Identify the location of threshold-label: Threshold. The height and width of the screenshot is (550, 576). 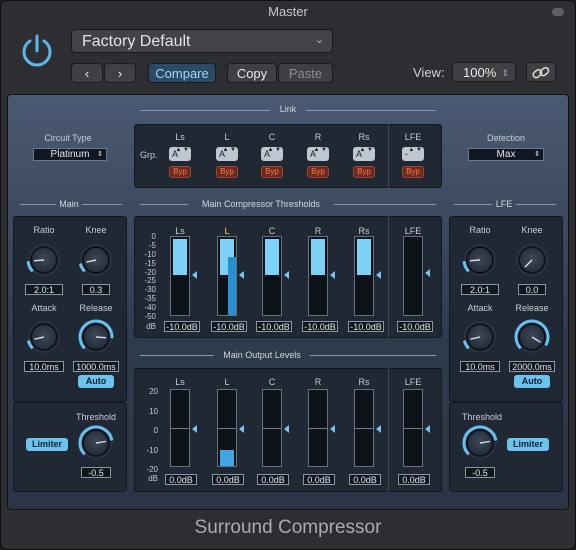
(96, 417).